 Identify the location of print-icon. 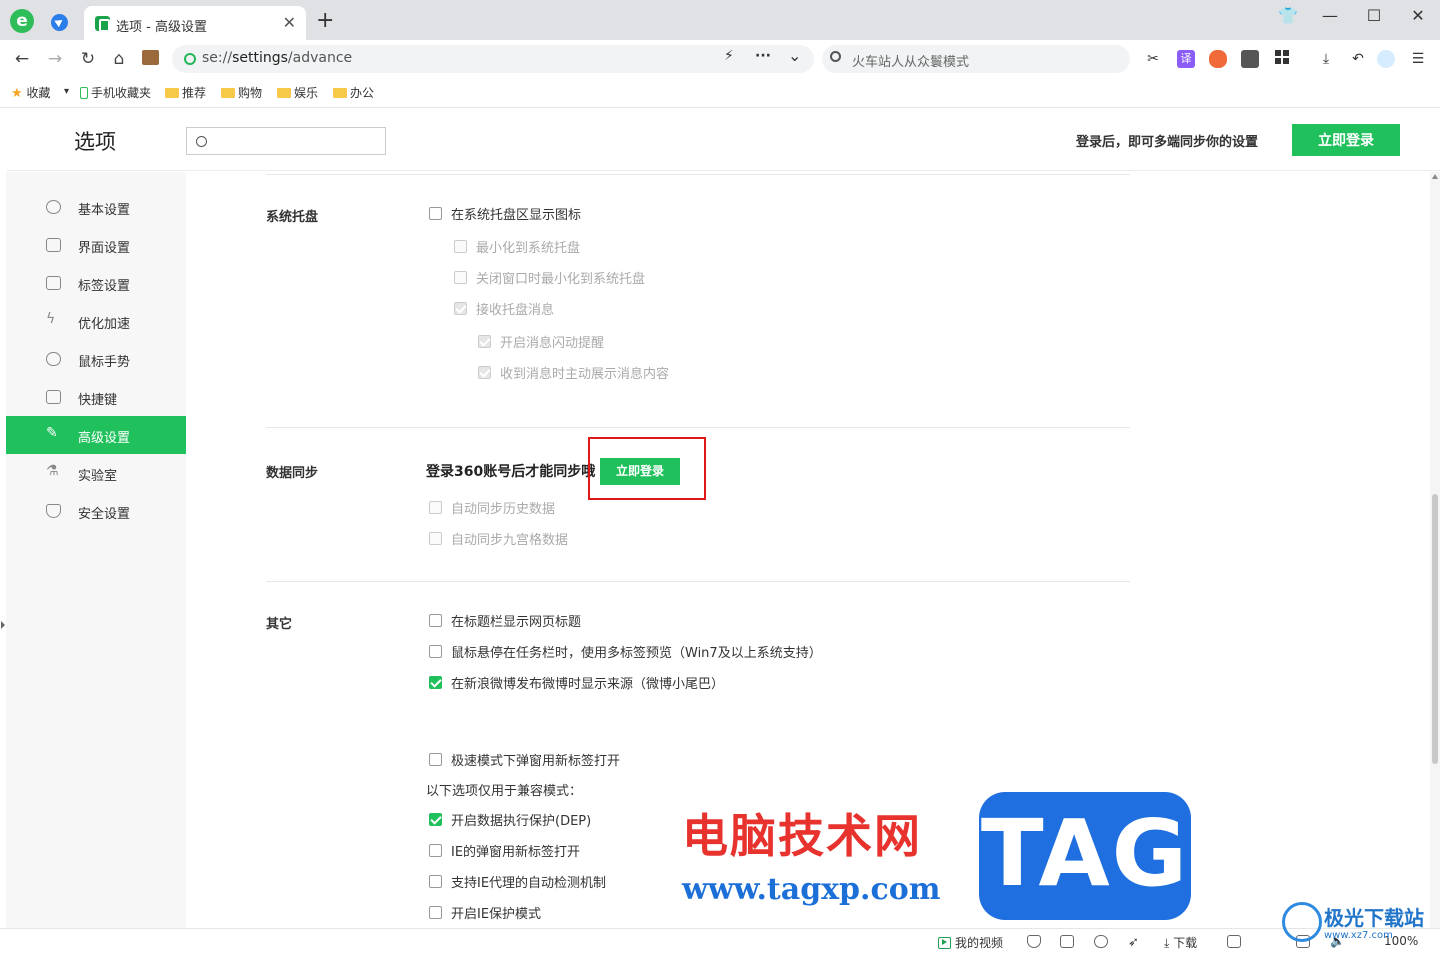
(1234, 941).